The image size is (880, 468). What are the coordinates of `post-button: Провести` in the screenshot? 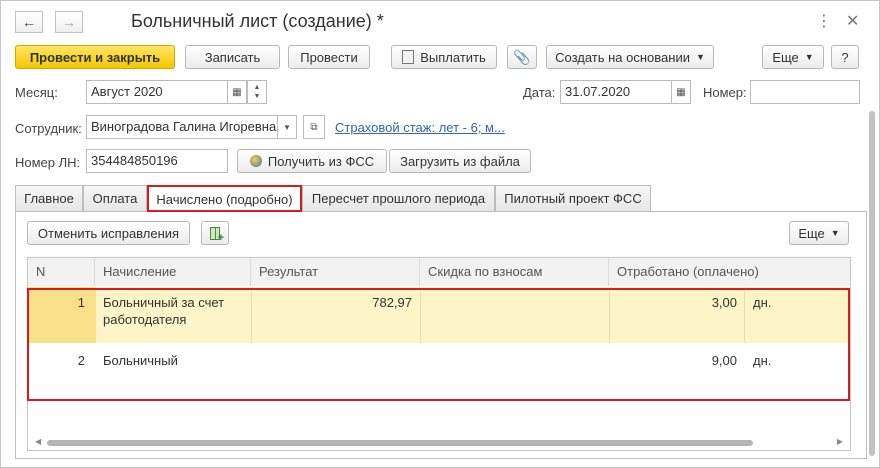 It's located at (329, 57).